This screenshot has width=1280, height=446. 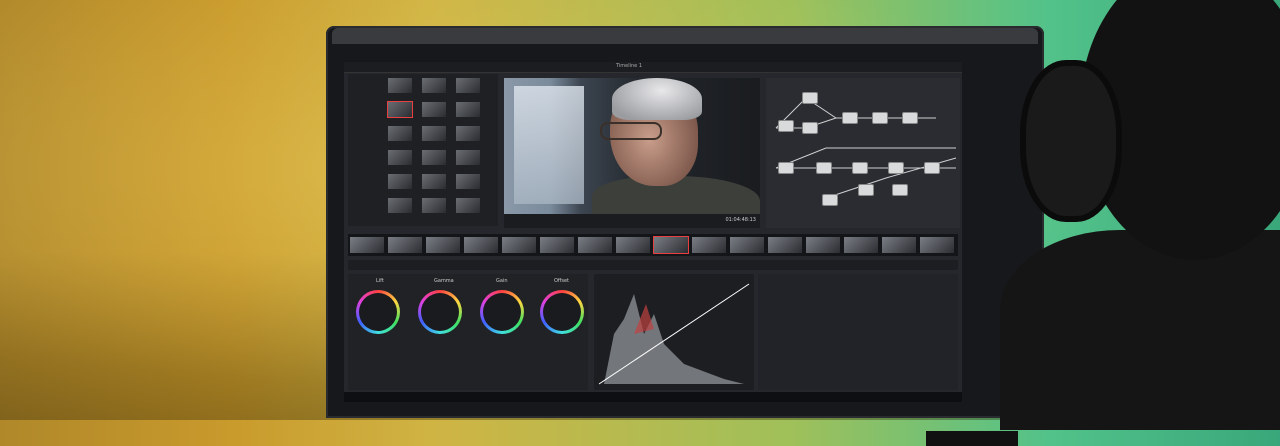 I want to click on timecode-display: 01:04:48:13, so click(x=740, y=220).